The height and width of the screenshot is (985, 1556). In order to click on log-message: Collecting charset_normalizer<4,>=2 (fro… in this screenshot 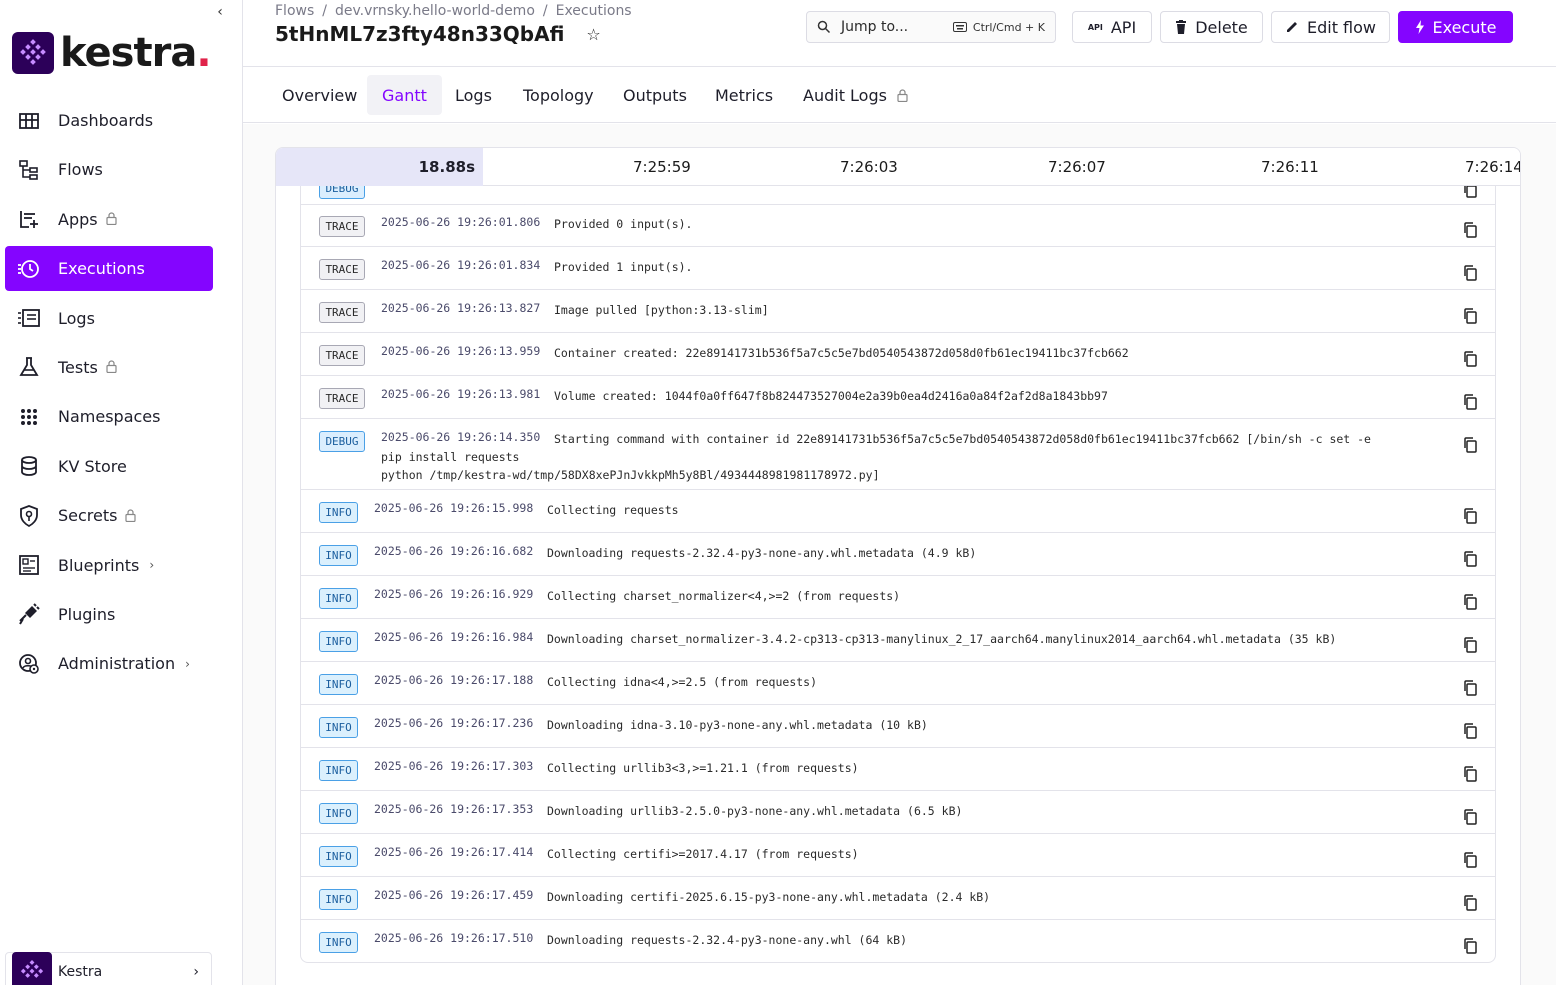, I will do `click(724, 596)`.